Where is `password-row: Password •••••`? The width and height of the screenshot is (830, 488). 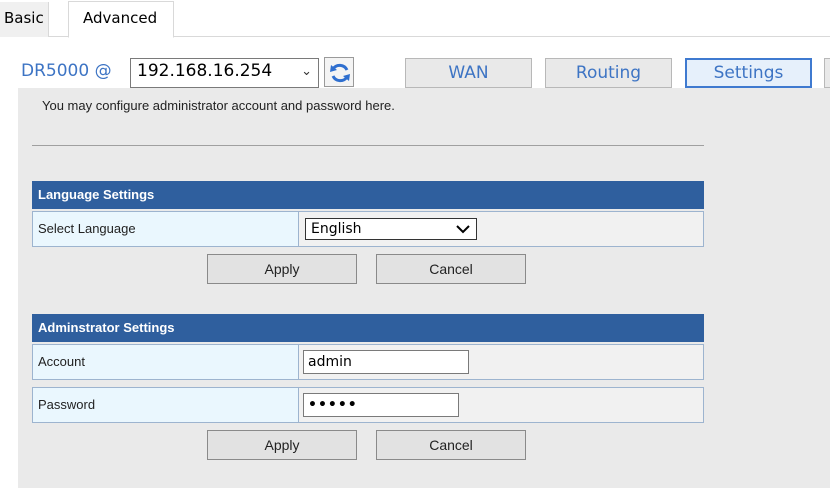 password-row: Password ••••• is located at coordinates (368, 405).